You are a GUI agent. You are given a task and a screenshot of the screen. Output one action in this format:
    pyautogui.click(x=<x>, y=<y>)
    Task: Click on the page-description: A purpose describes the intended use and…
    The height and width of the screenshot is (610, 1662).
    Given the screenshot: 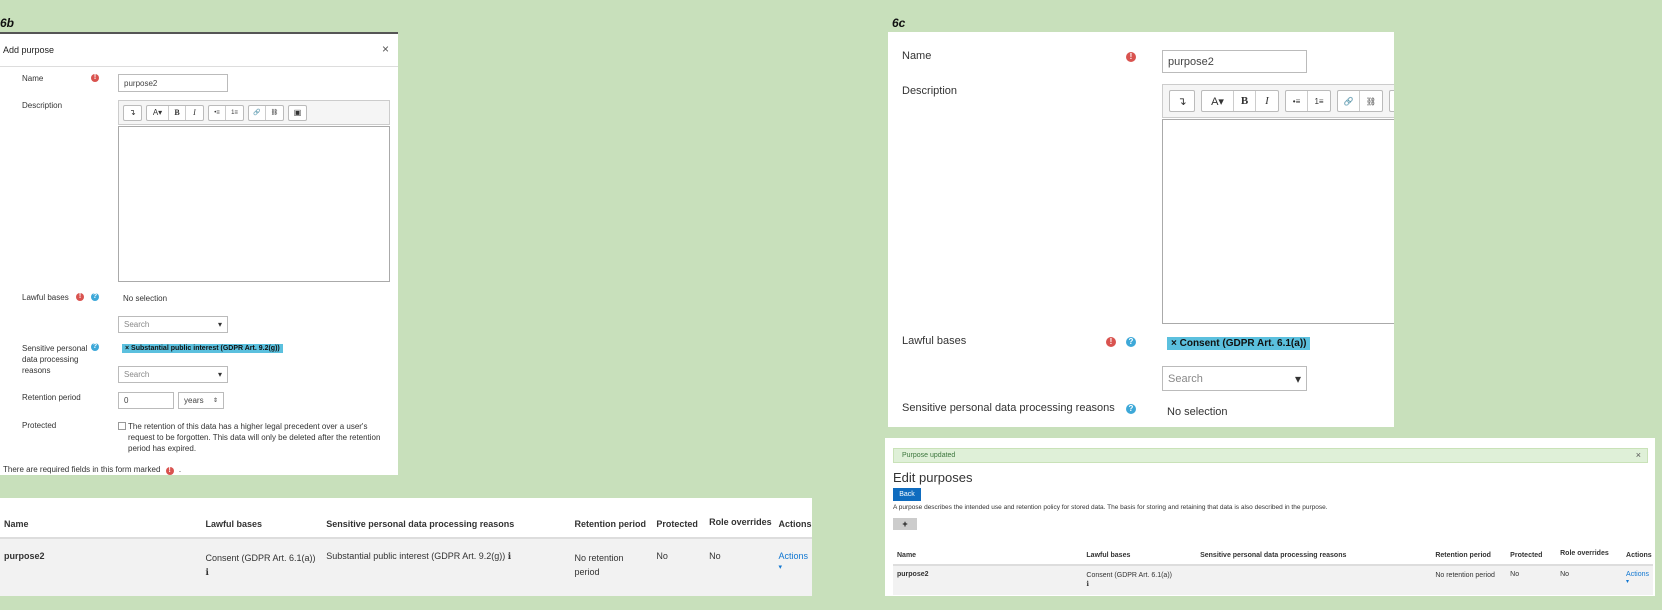 What is the action you would take?
    pyautogui.click(x=1110, y=507)
    